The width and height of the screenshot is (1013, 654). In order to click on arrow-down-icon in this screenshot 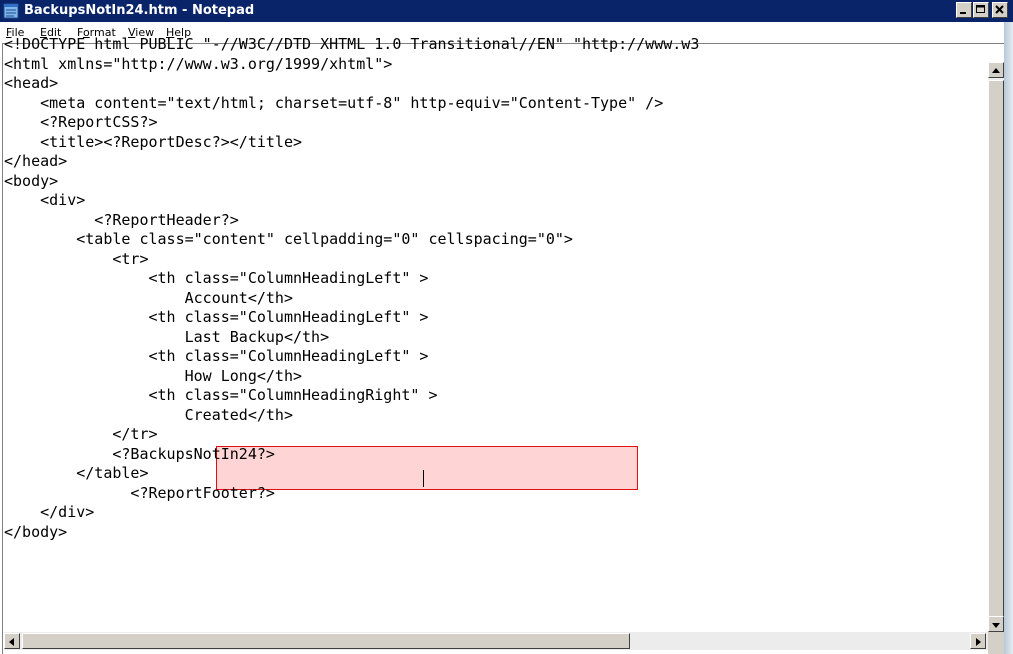, I will do `click(996, 625)`.